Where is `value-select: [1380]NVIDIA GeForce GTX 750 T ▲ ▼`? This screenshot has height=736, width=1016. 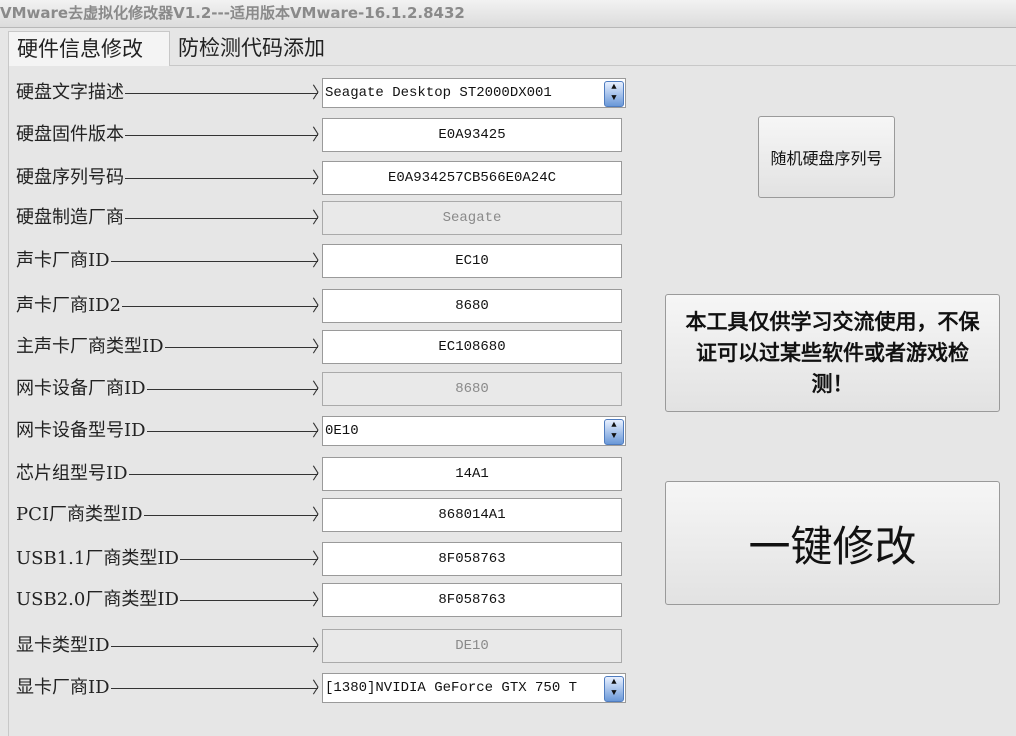 value-select: [1380]NVIDIA GeForce GTX 750 T ▲ ▼ is located at coordinates (474, 688).